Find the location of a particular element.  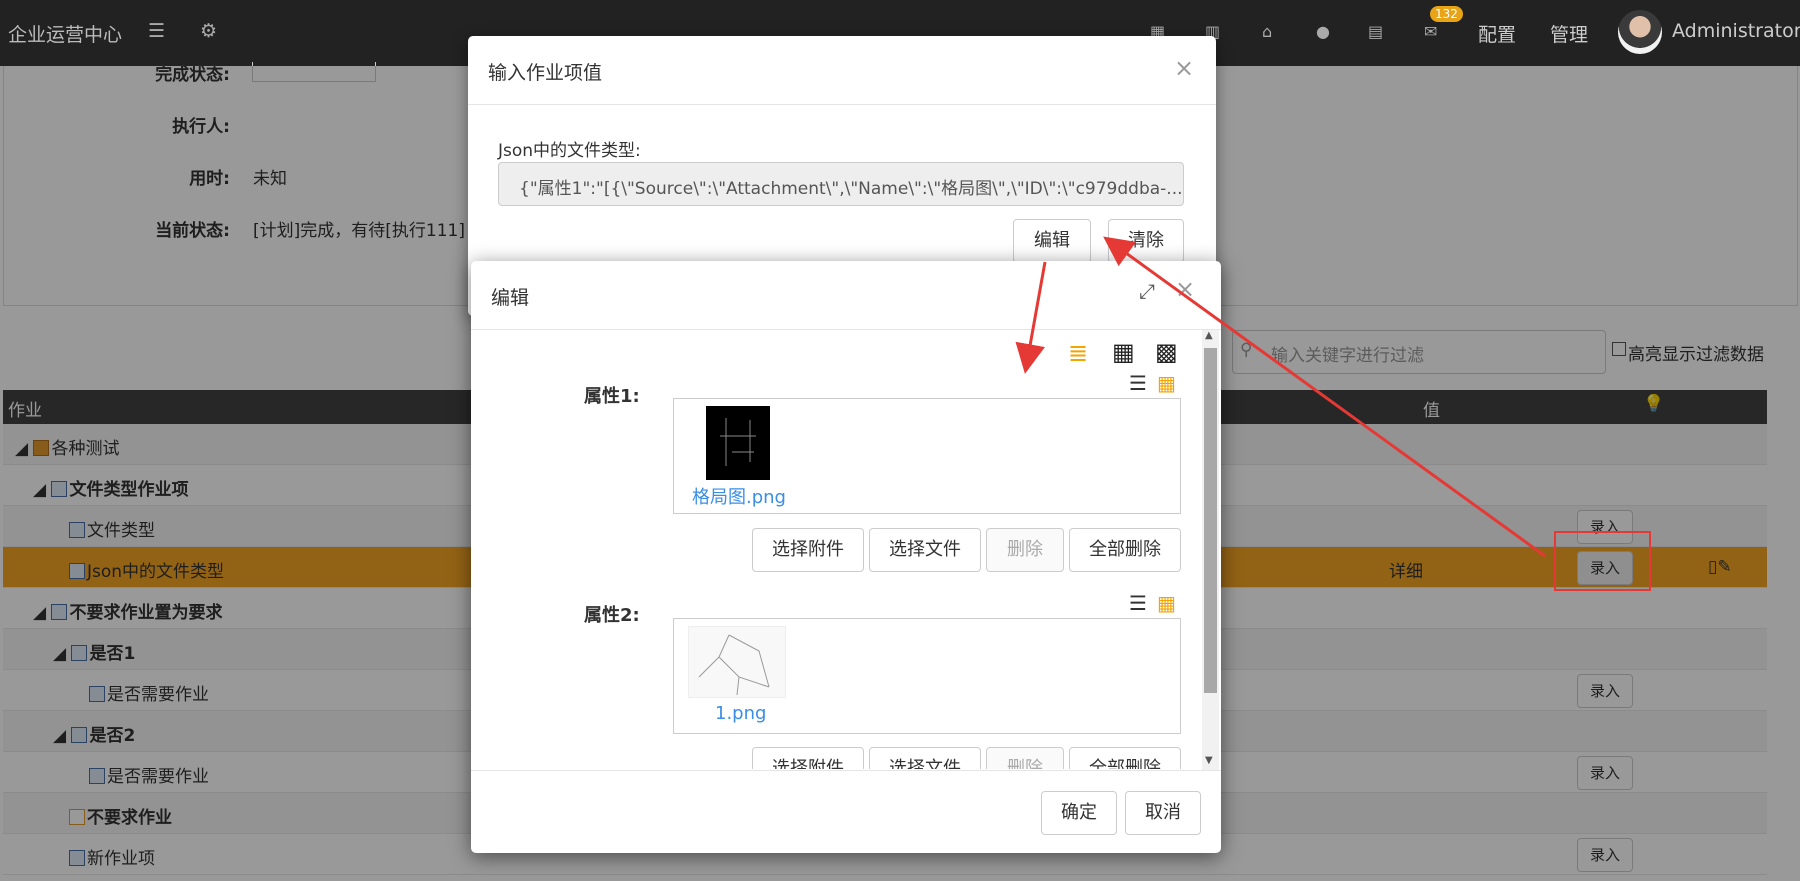

arrow-to-edit-button is located at coordinates (1324, 397).